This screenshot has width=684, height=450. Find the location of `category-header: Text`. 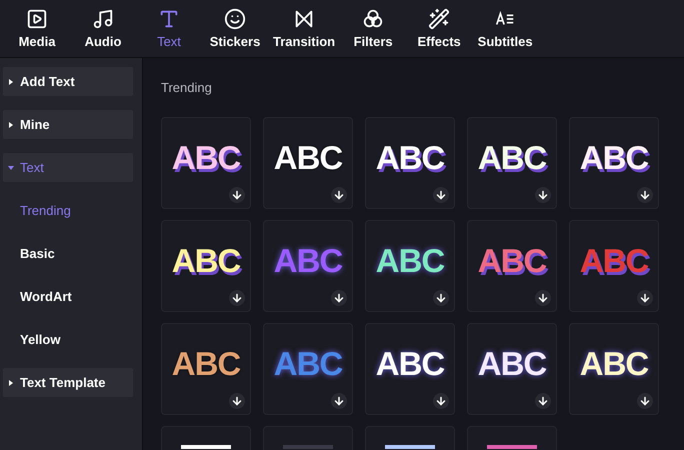

category-header: Text is located at coordinates (68, 167).